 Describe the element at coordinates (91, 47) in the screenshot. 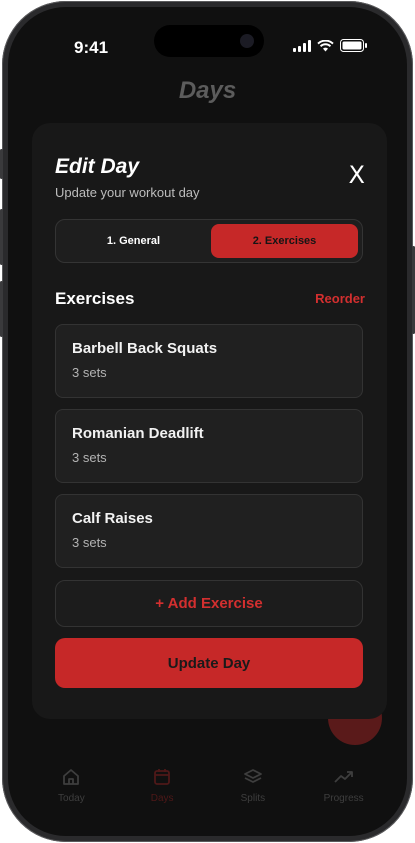

I see `status-time: 9:41` at that location.